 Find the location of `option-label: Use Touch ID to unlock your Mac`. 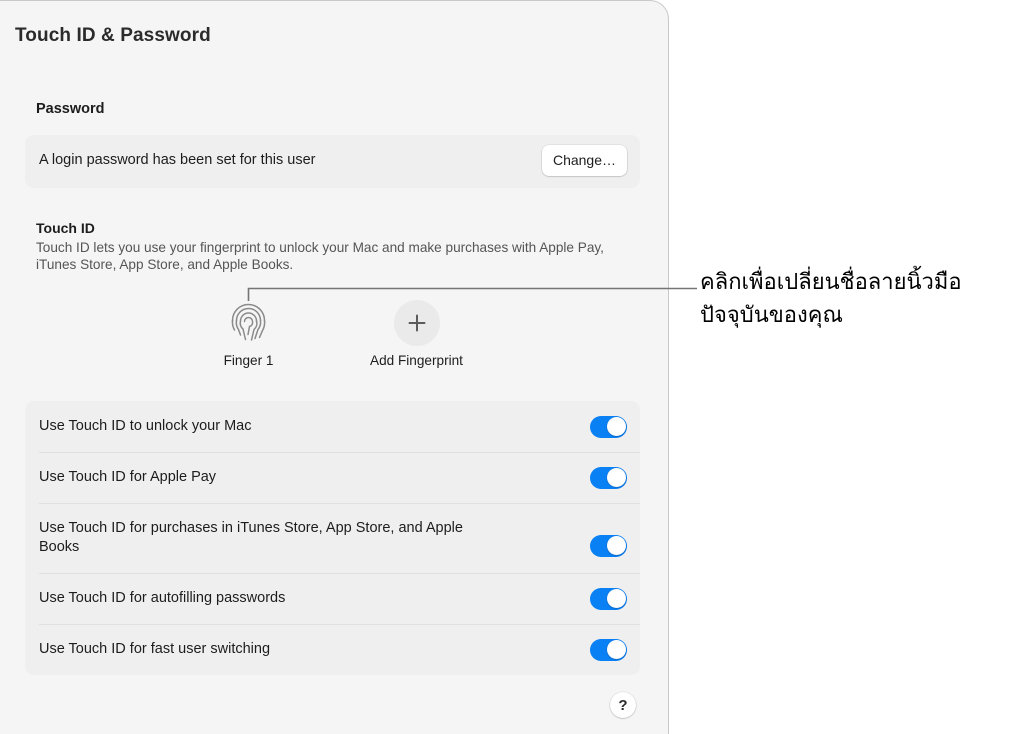

option-label: Use Touch ID to unlock your Mac is located at coordinates (145, 426).